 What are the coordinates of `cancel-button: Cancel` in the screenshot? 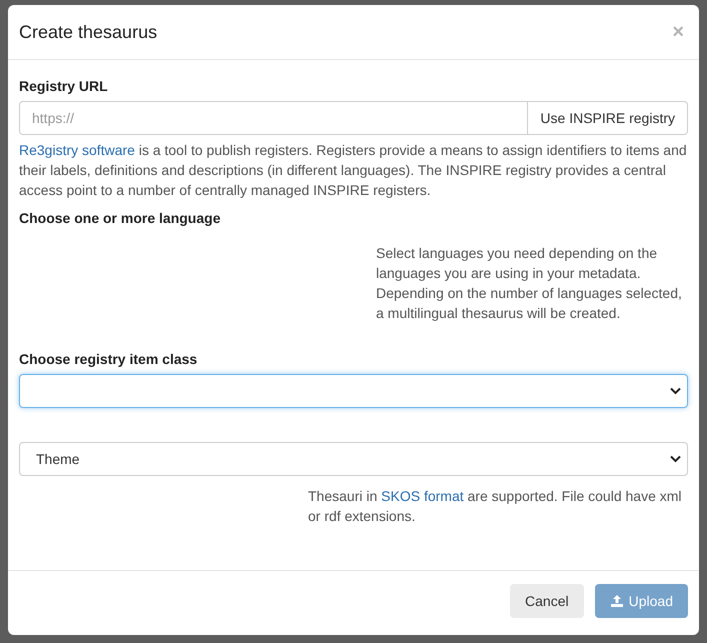 It's located at (547, 601).